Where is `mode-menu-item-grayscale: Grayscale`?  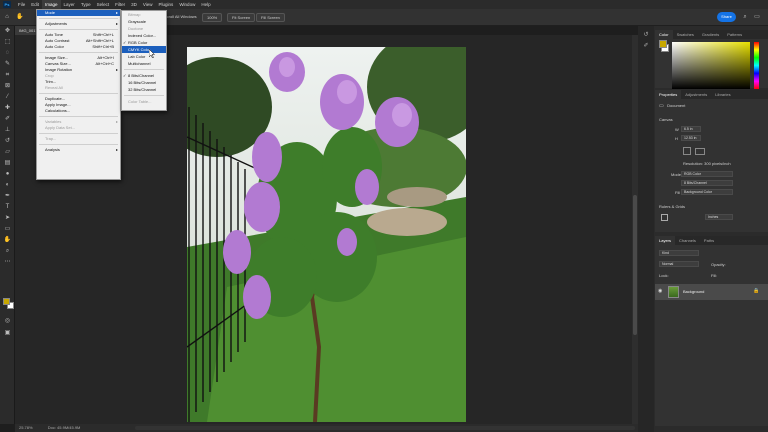 mode-menu-item-grayscale: Grayscale is located at coordinates (144, 21).